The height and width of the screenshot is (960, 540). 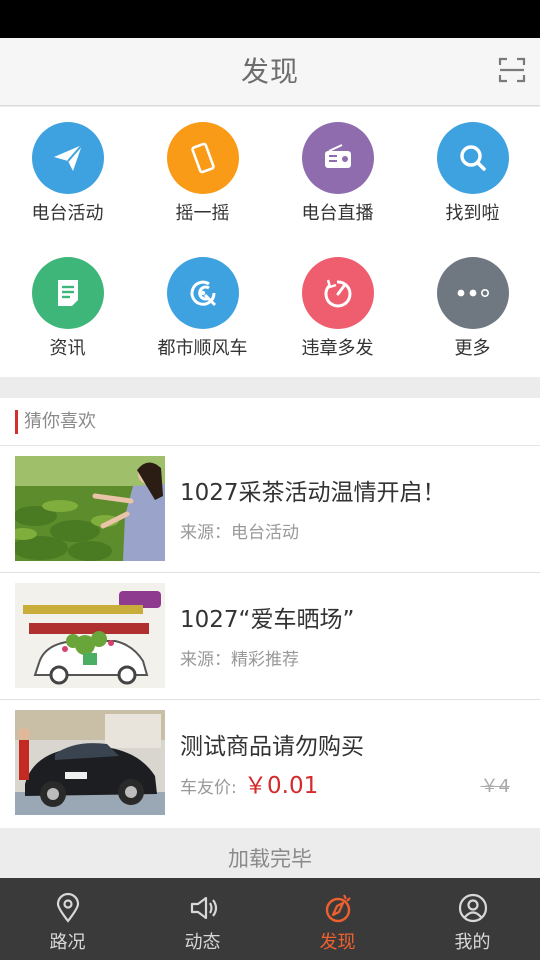 I want to click on tab-label: 路况, so click(x=67, y=942).